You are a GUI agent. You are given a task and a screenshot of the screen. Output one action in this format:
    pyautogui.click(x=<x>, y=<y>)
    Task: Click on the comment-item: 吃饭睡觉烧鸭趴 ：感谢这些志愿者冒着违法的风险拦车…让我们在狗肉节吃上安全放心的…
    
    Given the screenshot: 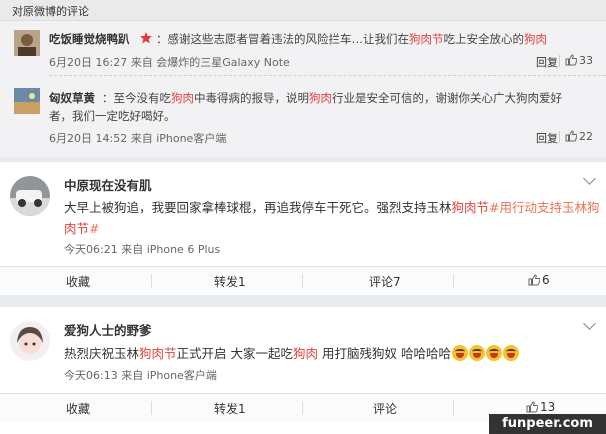 What is the action you would take?
    pyautogui.click(x=303, y=49)
    